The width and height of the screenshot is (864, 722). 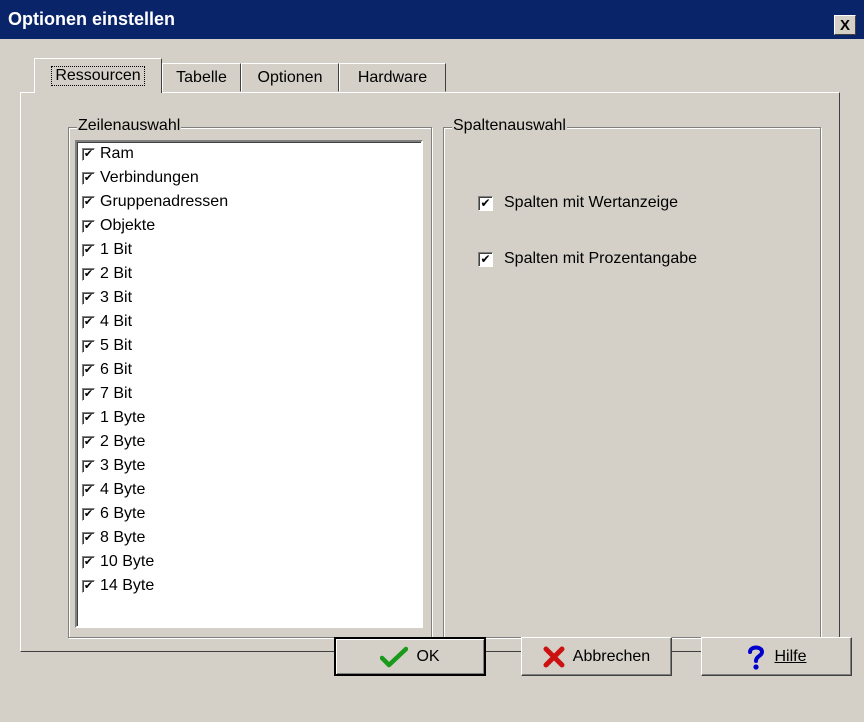 What do you see at coordinates (428, 656) in the screenshot?
I see `ok-button-label: OK` at bounding box center [428, 656].